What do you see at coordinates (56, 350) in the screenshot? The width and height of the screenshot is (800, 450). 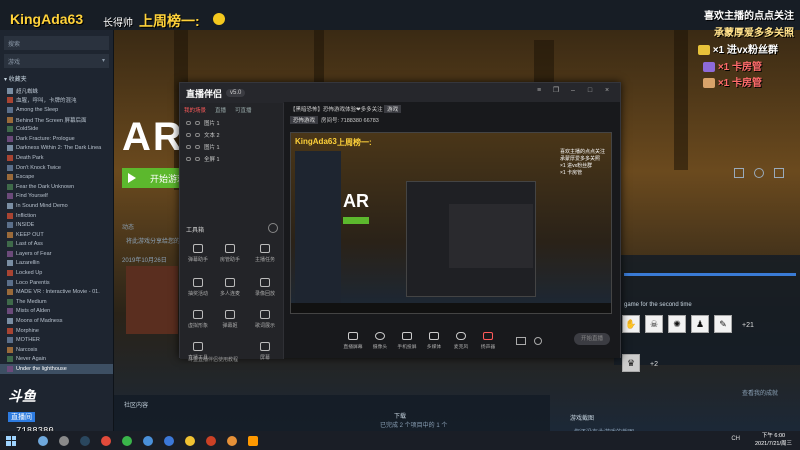 I see `game-list-item: Narcosis` at bounding box center [56, 350].